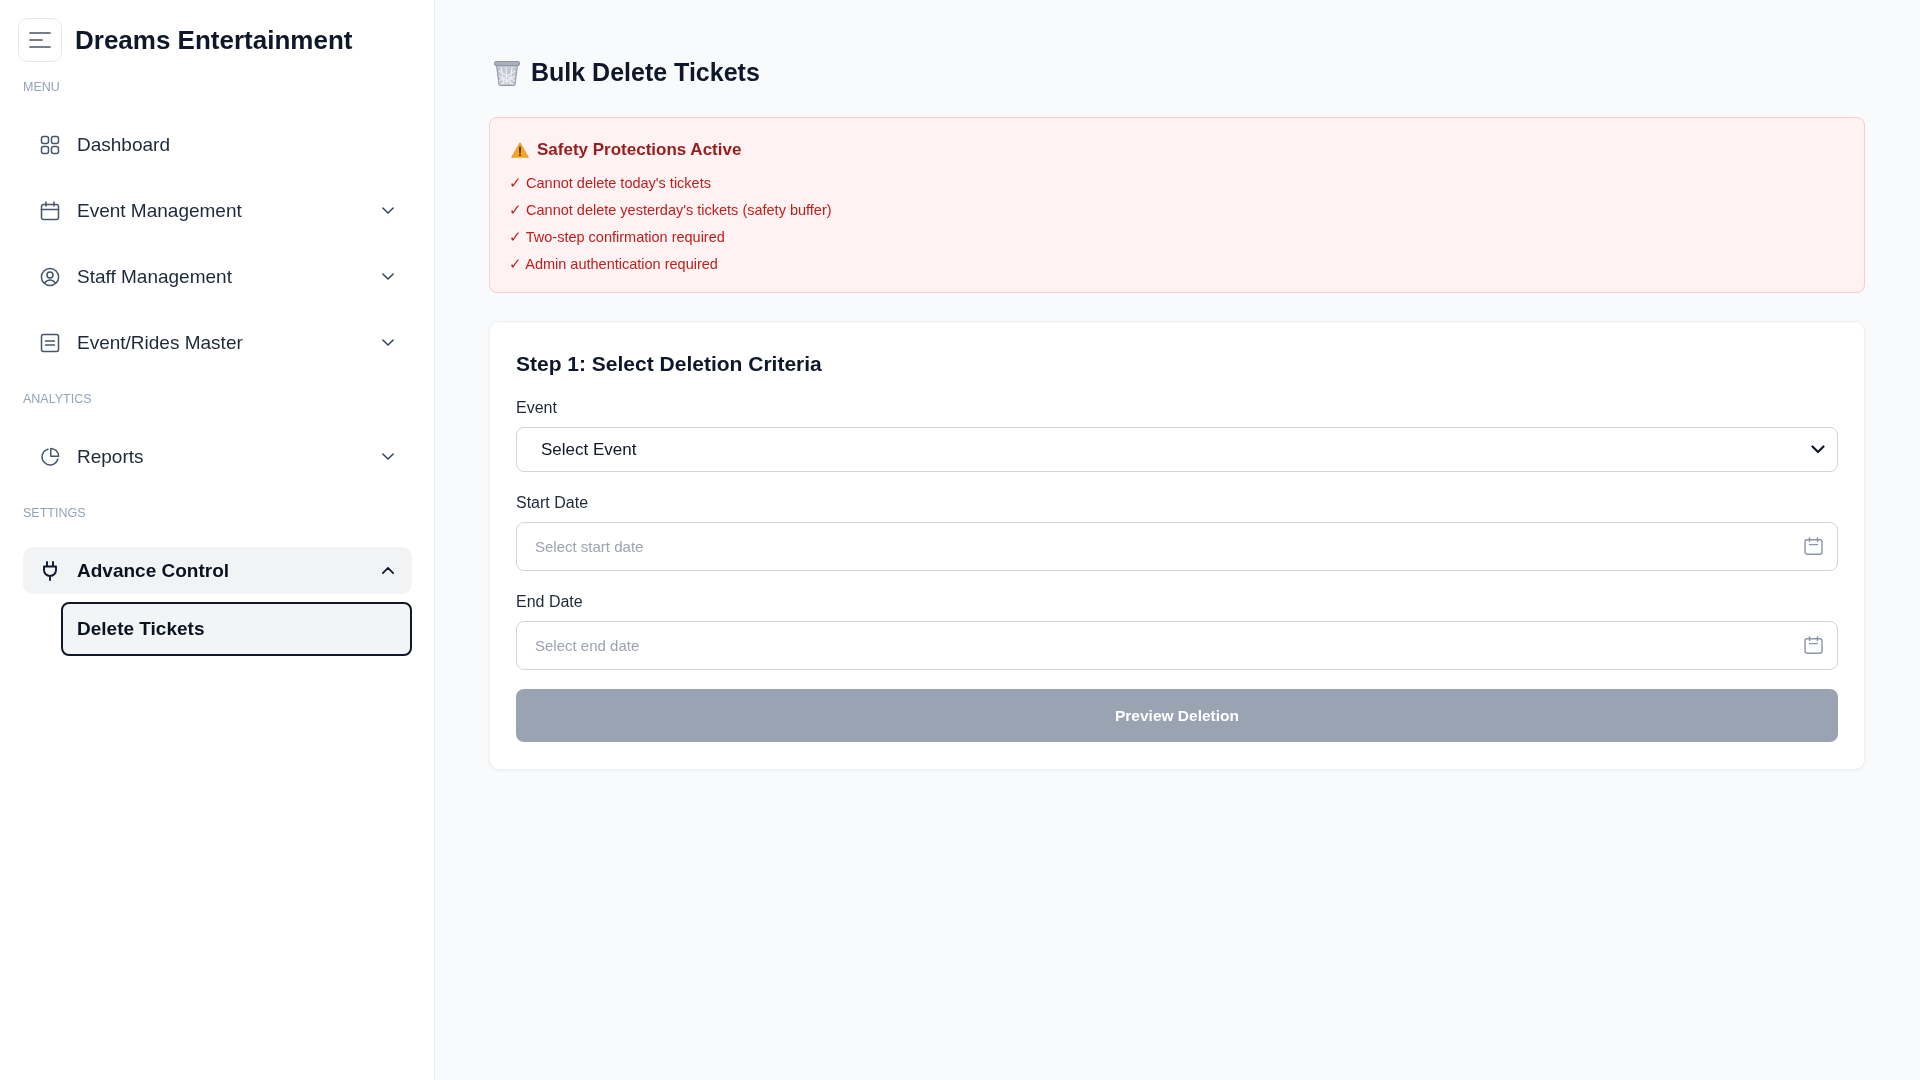 The image size is (1920, 1080). Describe the element at coordinates (1818, 449) in the screenshot. I see `chevron-down-icon` at that location.